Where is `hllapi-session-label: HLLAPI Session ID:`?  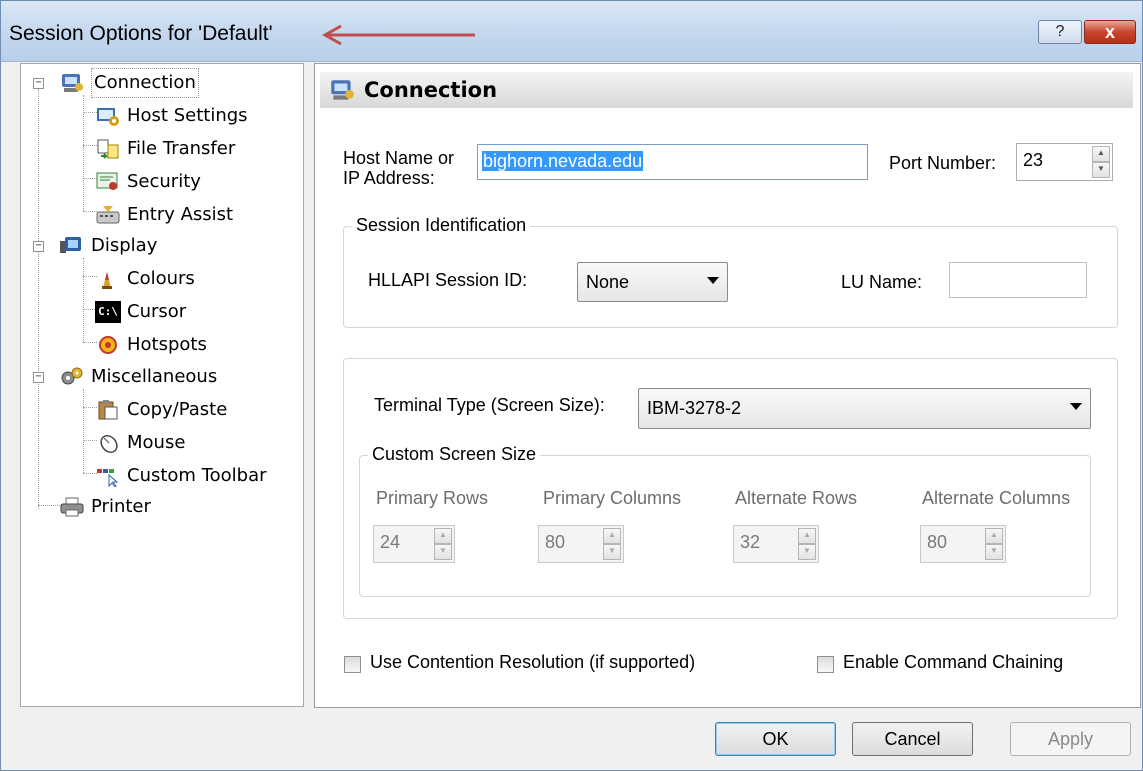 hllapi-session-label: HLLAPI Session ID: is located at coordinates (448, 280).